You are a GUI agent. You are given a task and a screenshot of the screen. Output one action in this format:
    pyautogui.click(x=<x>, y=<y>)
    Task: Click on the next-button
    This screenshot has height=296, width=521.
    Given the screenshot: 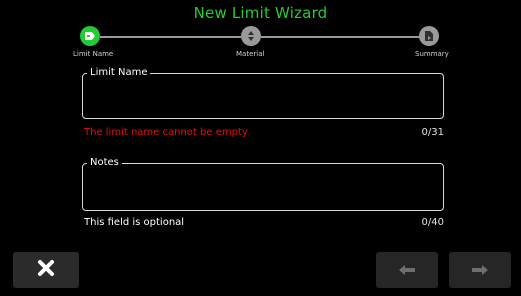 What is the action you would take?
    pyautogui.click(x=480, y=270)
    